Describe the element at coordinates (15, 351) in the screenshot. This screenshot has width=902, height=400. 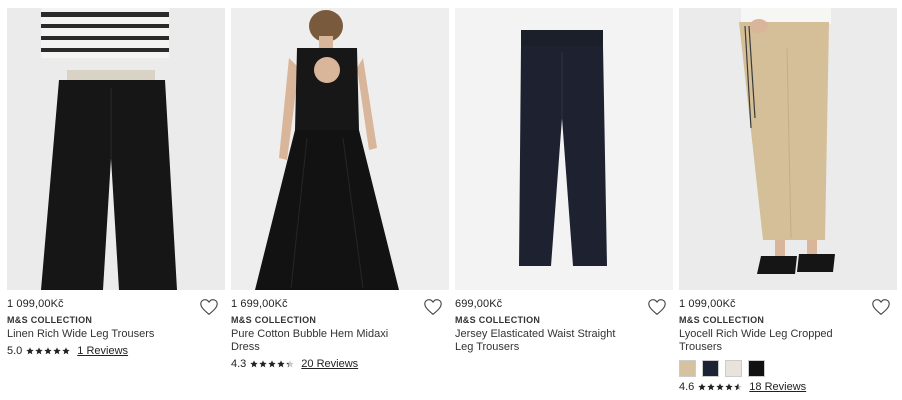
I see `rating-score: 5.0` at that location.